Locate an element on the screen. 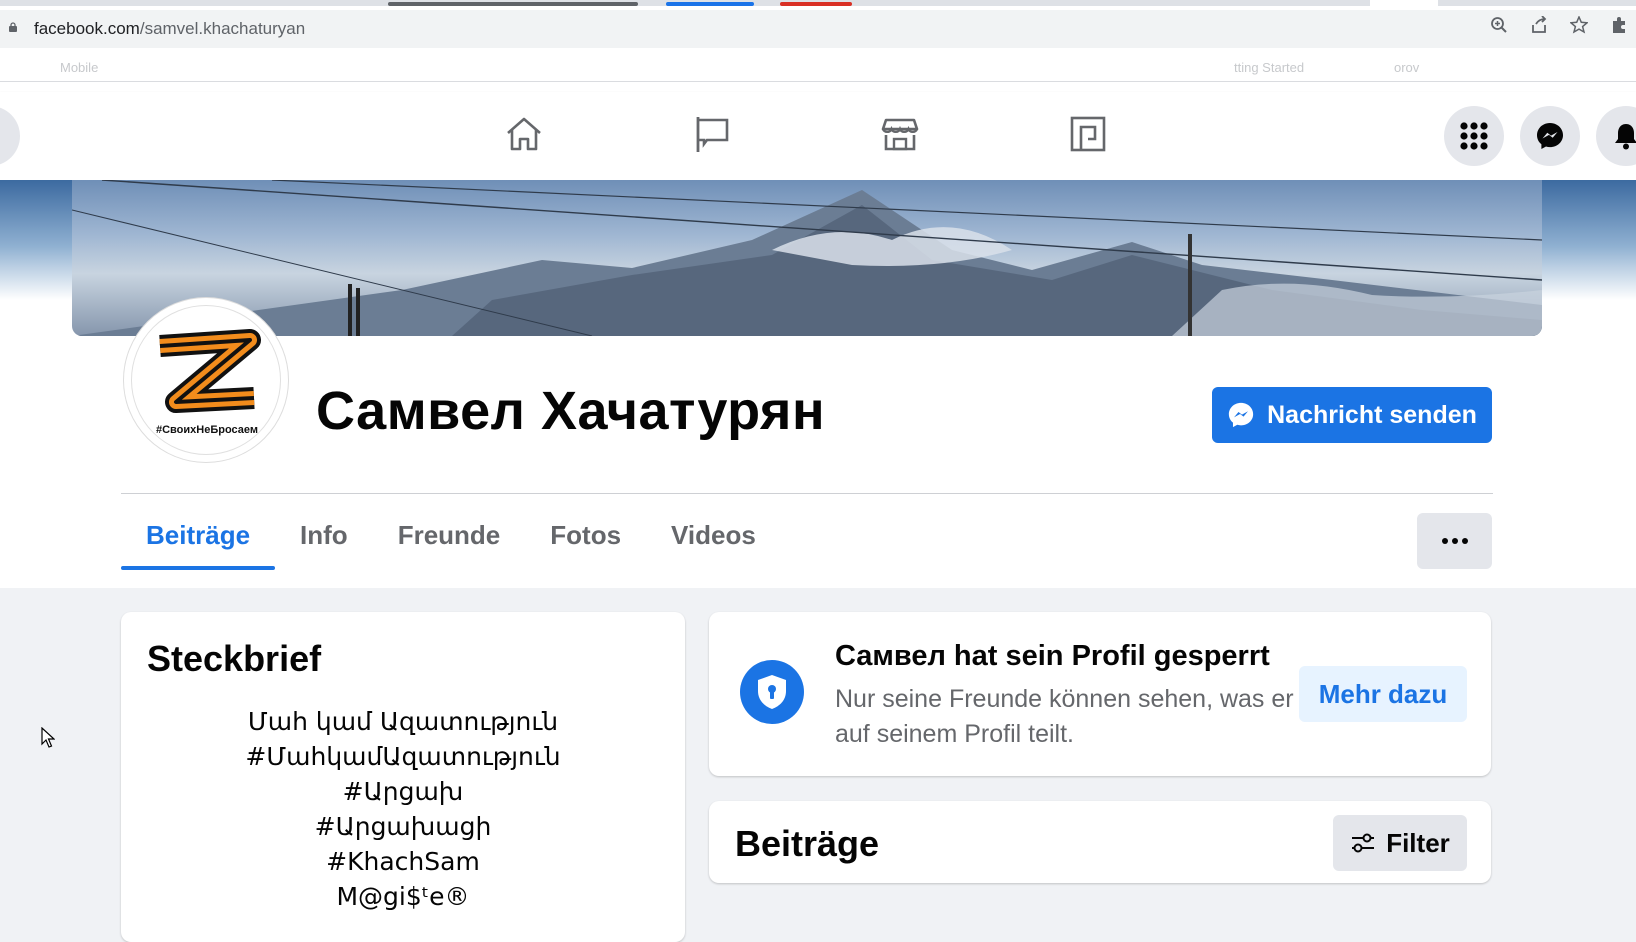 This screenshot has width=1636, height=942. send-message-button: Nachricht senden is located at coordinates (1352, 415).